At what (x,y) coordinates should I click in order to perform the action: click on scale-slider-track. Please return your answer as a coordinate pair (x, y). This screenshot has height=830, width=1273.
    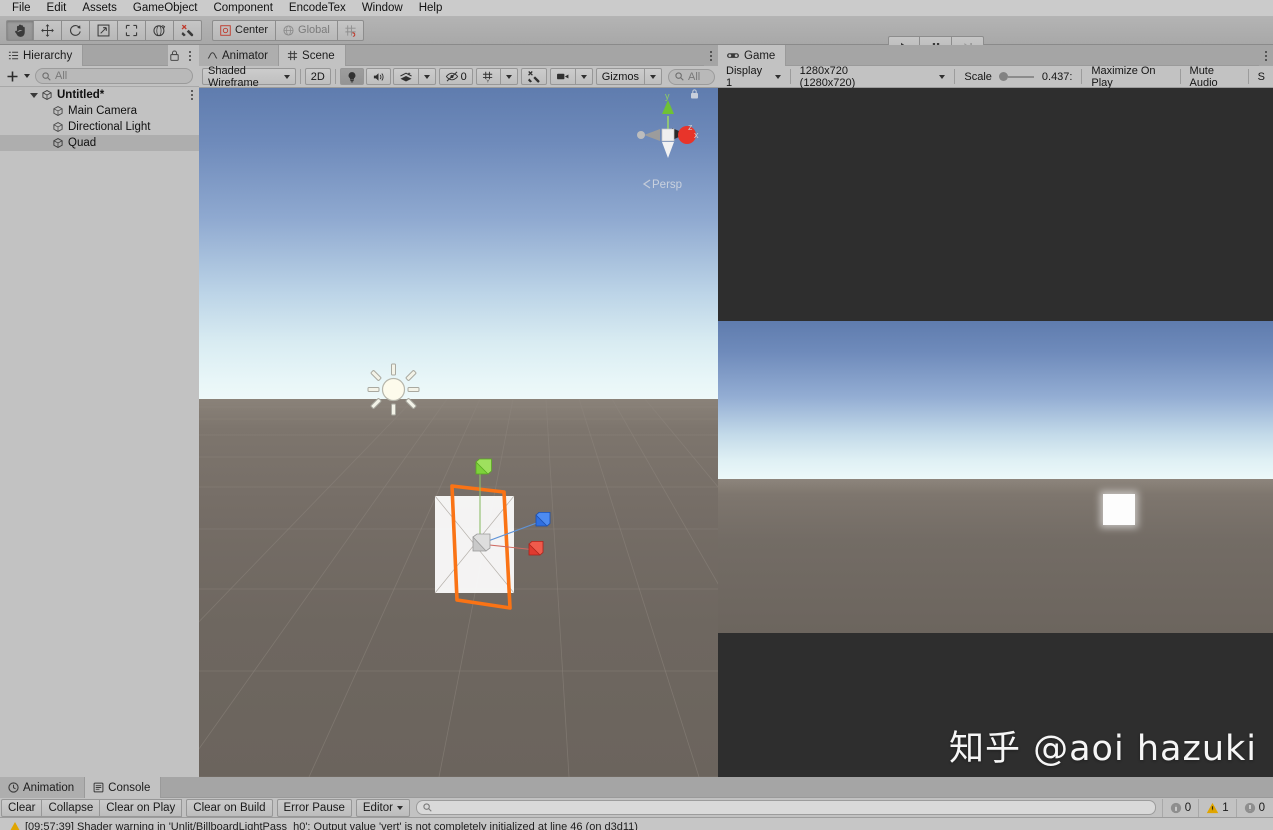
    Looking at the image, I should click on (1020, 76).